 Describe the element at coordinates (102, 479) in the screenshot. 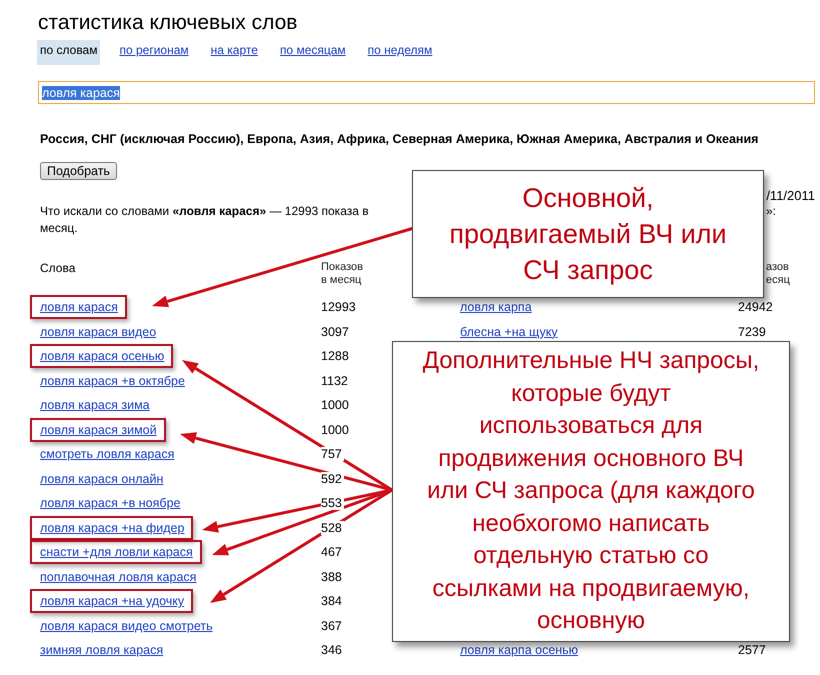

I see `keyword-link: ловля карася онлайн` at that location.